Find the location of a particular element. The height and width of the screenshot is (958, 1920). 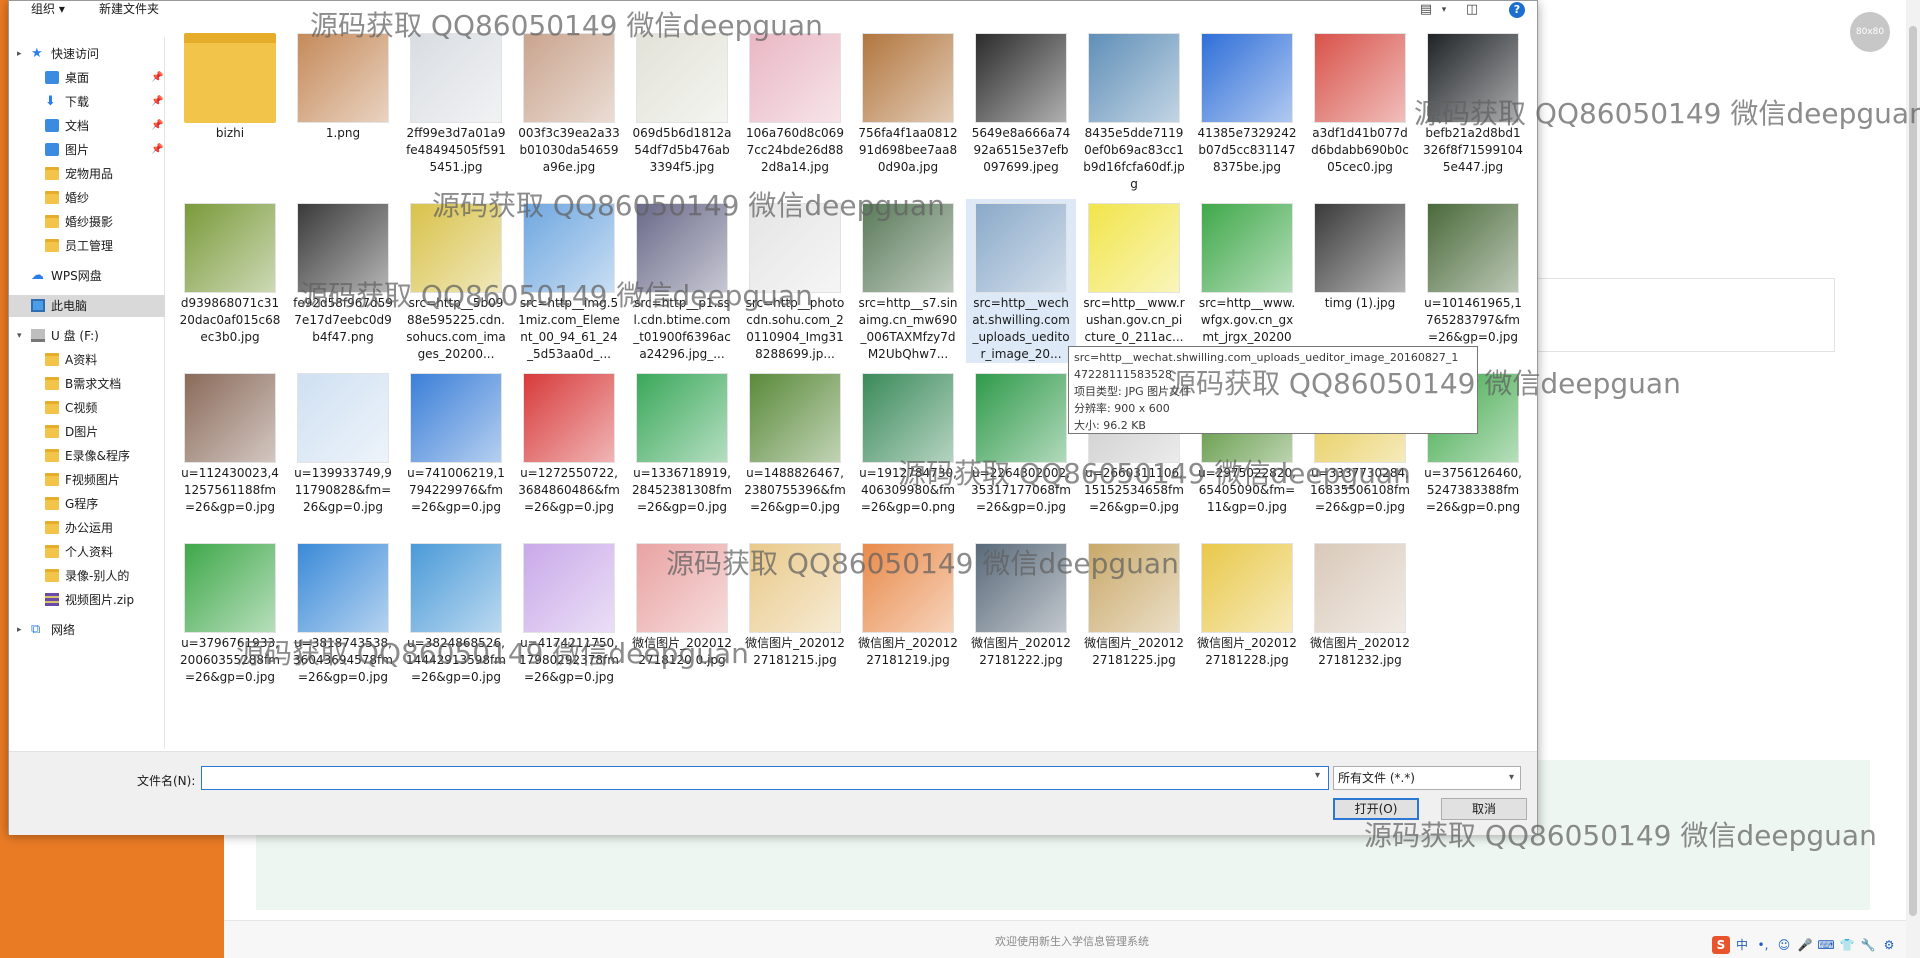

file-item: befb21a2d8bd1326f8f715991045e447.jpg is located at coordinates (1473, 102).